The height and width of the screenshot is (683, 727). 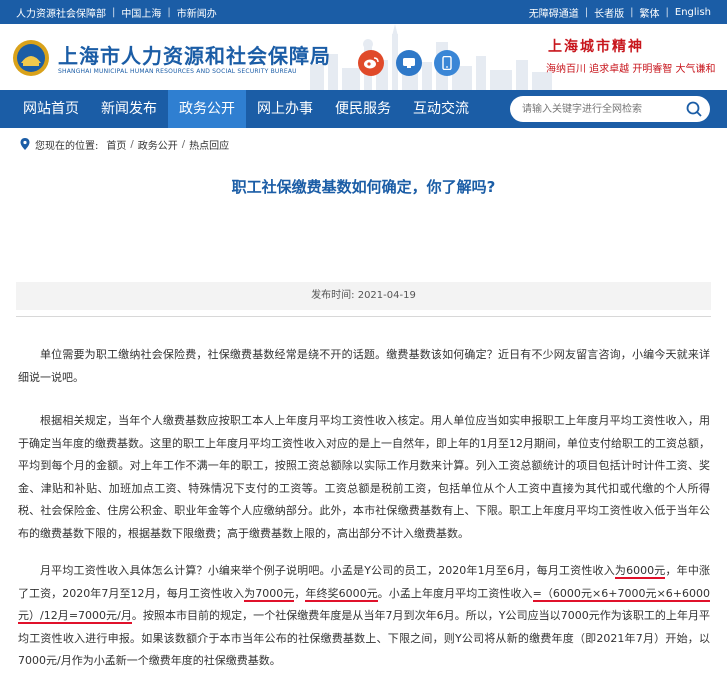 I want to click on search-input, so click(x=602, y=109).